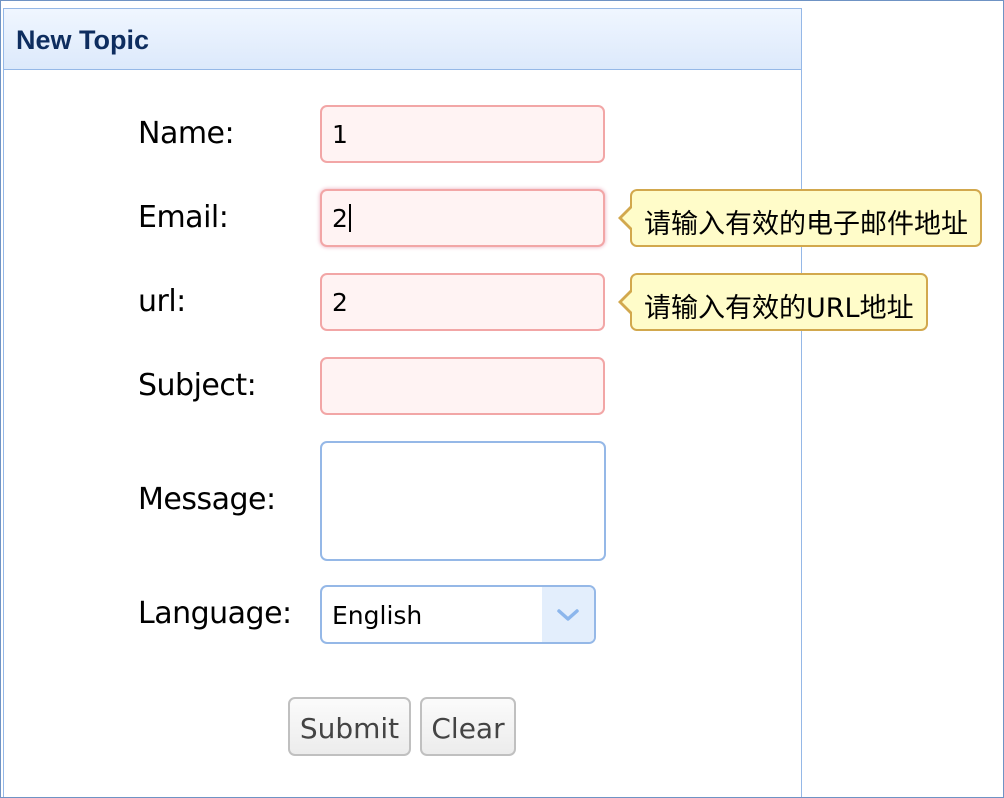 Image resolution: width=1004 pixels, height=798 pixels. What do you see at coordinates (402, 39) in the screenshot?
I see `panel-header: New Topic` at bounding box center [402, 39].